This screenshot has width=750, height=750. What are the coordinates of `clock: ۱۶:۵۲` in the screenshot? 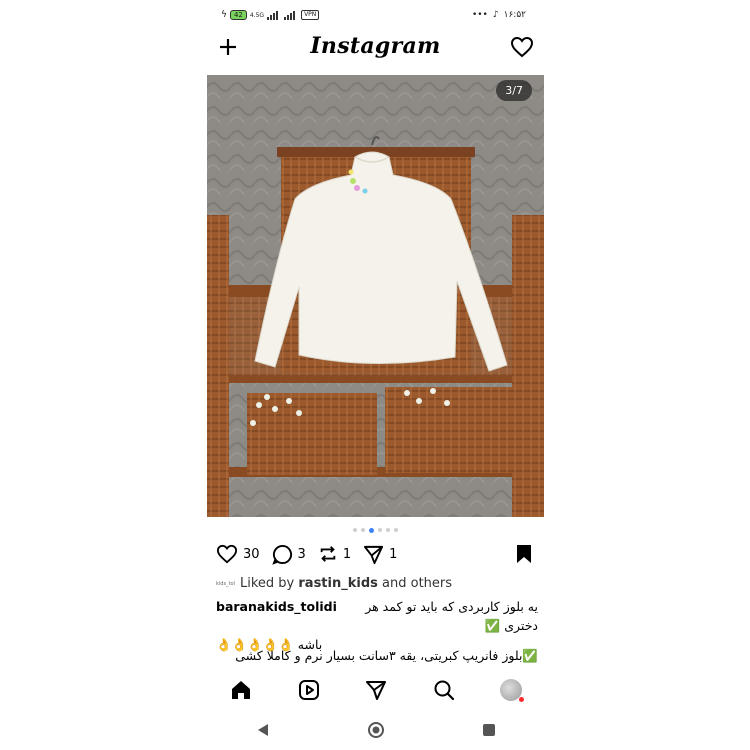 It's located at (514, 15).